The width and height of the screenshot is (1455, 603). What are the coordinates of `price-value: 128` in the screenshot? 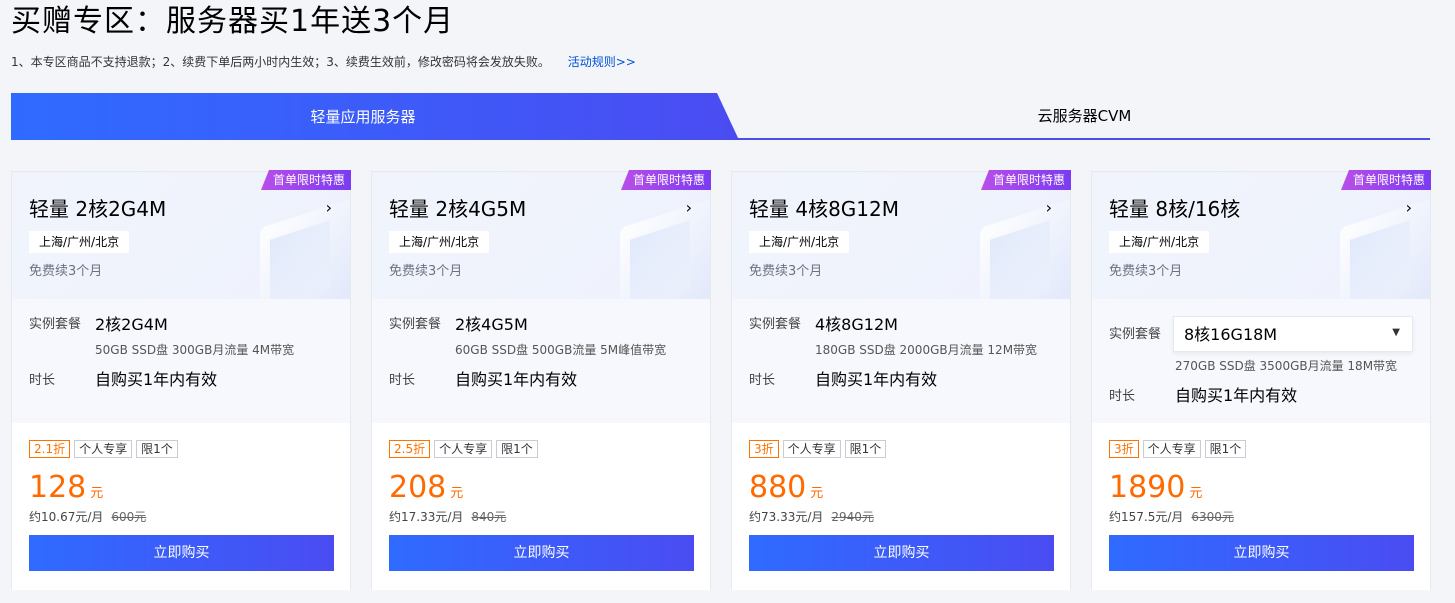 It's located at (58, 487).